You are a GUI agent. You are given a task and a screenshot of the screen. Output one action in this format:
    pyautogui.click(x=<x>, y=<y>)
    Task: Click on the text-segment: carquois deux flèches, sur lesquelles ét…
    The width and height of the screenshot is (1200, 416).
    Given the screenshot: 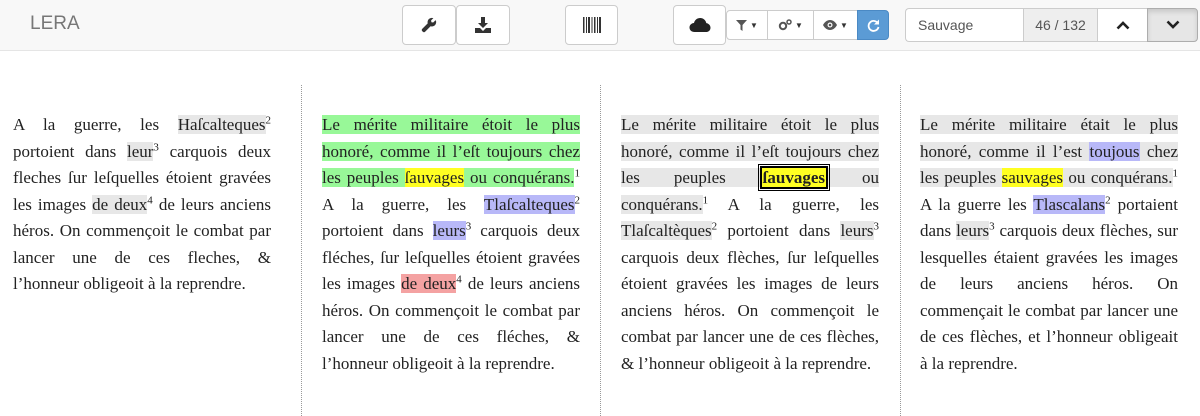 What is the action you would take?
    pyautogui.click(x=1049, y=297)
    